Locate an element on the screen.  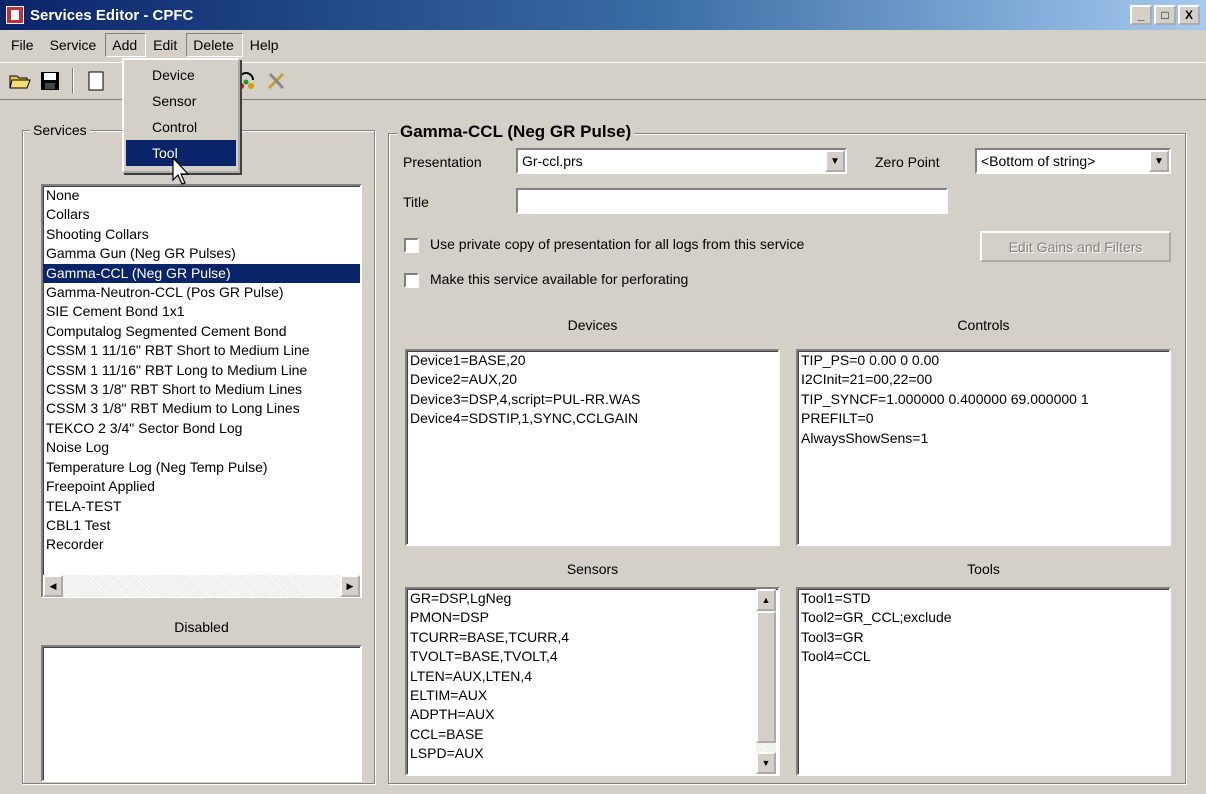
new-document-icon is located at coordinates (96, 81).